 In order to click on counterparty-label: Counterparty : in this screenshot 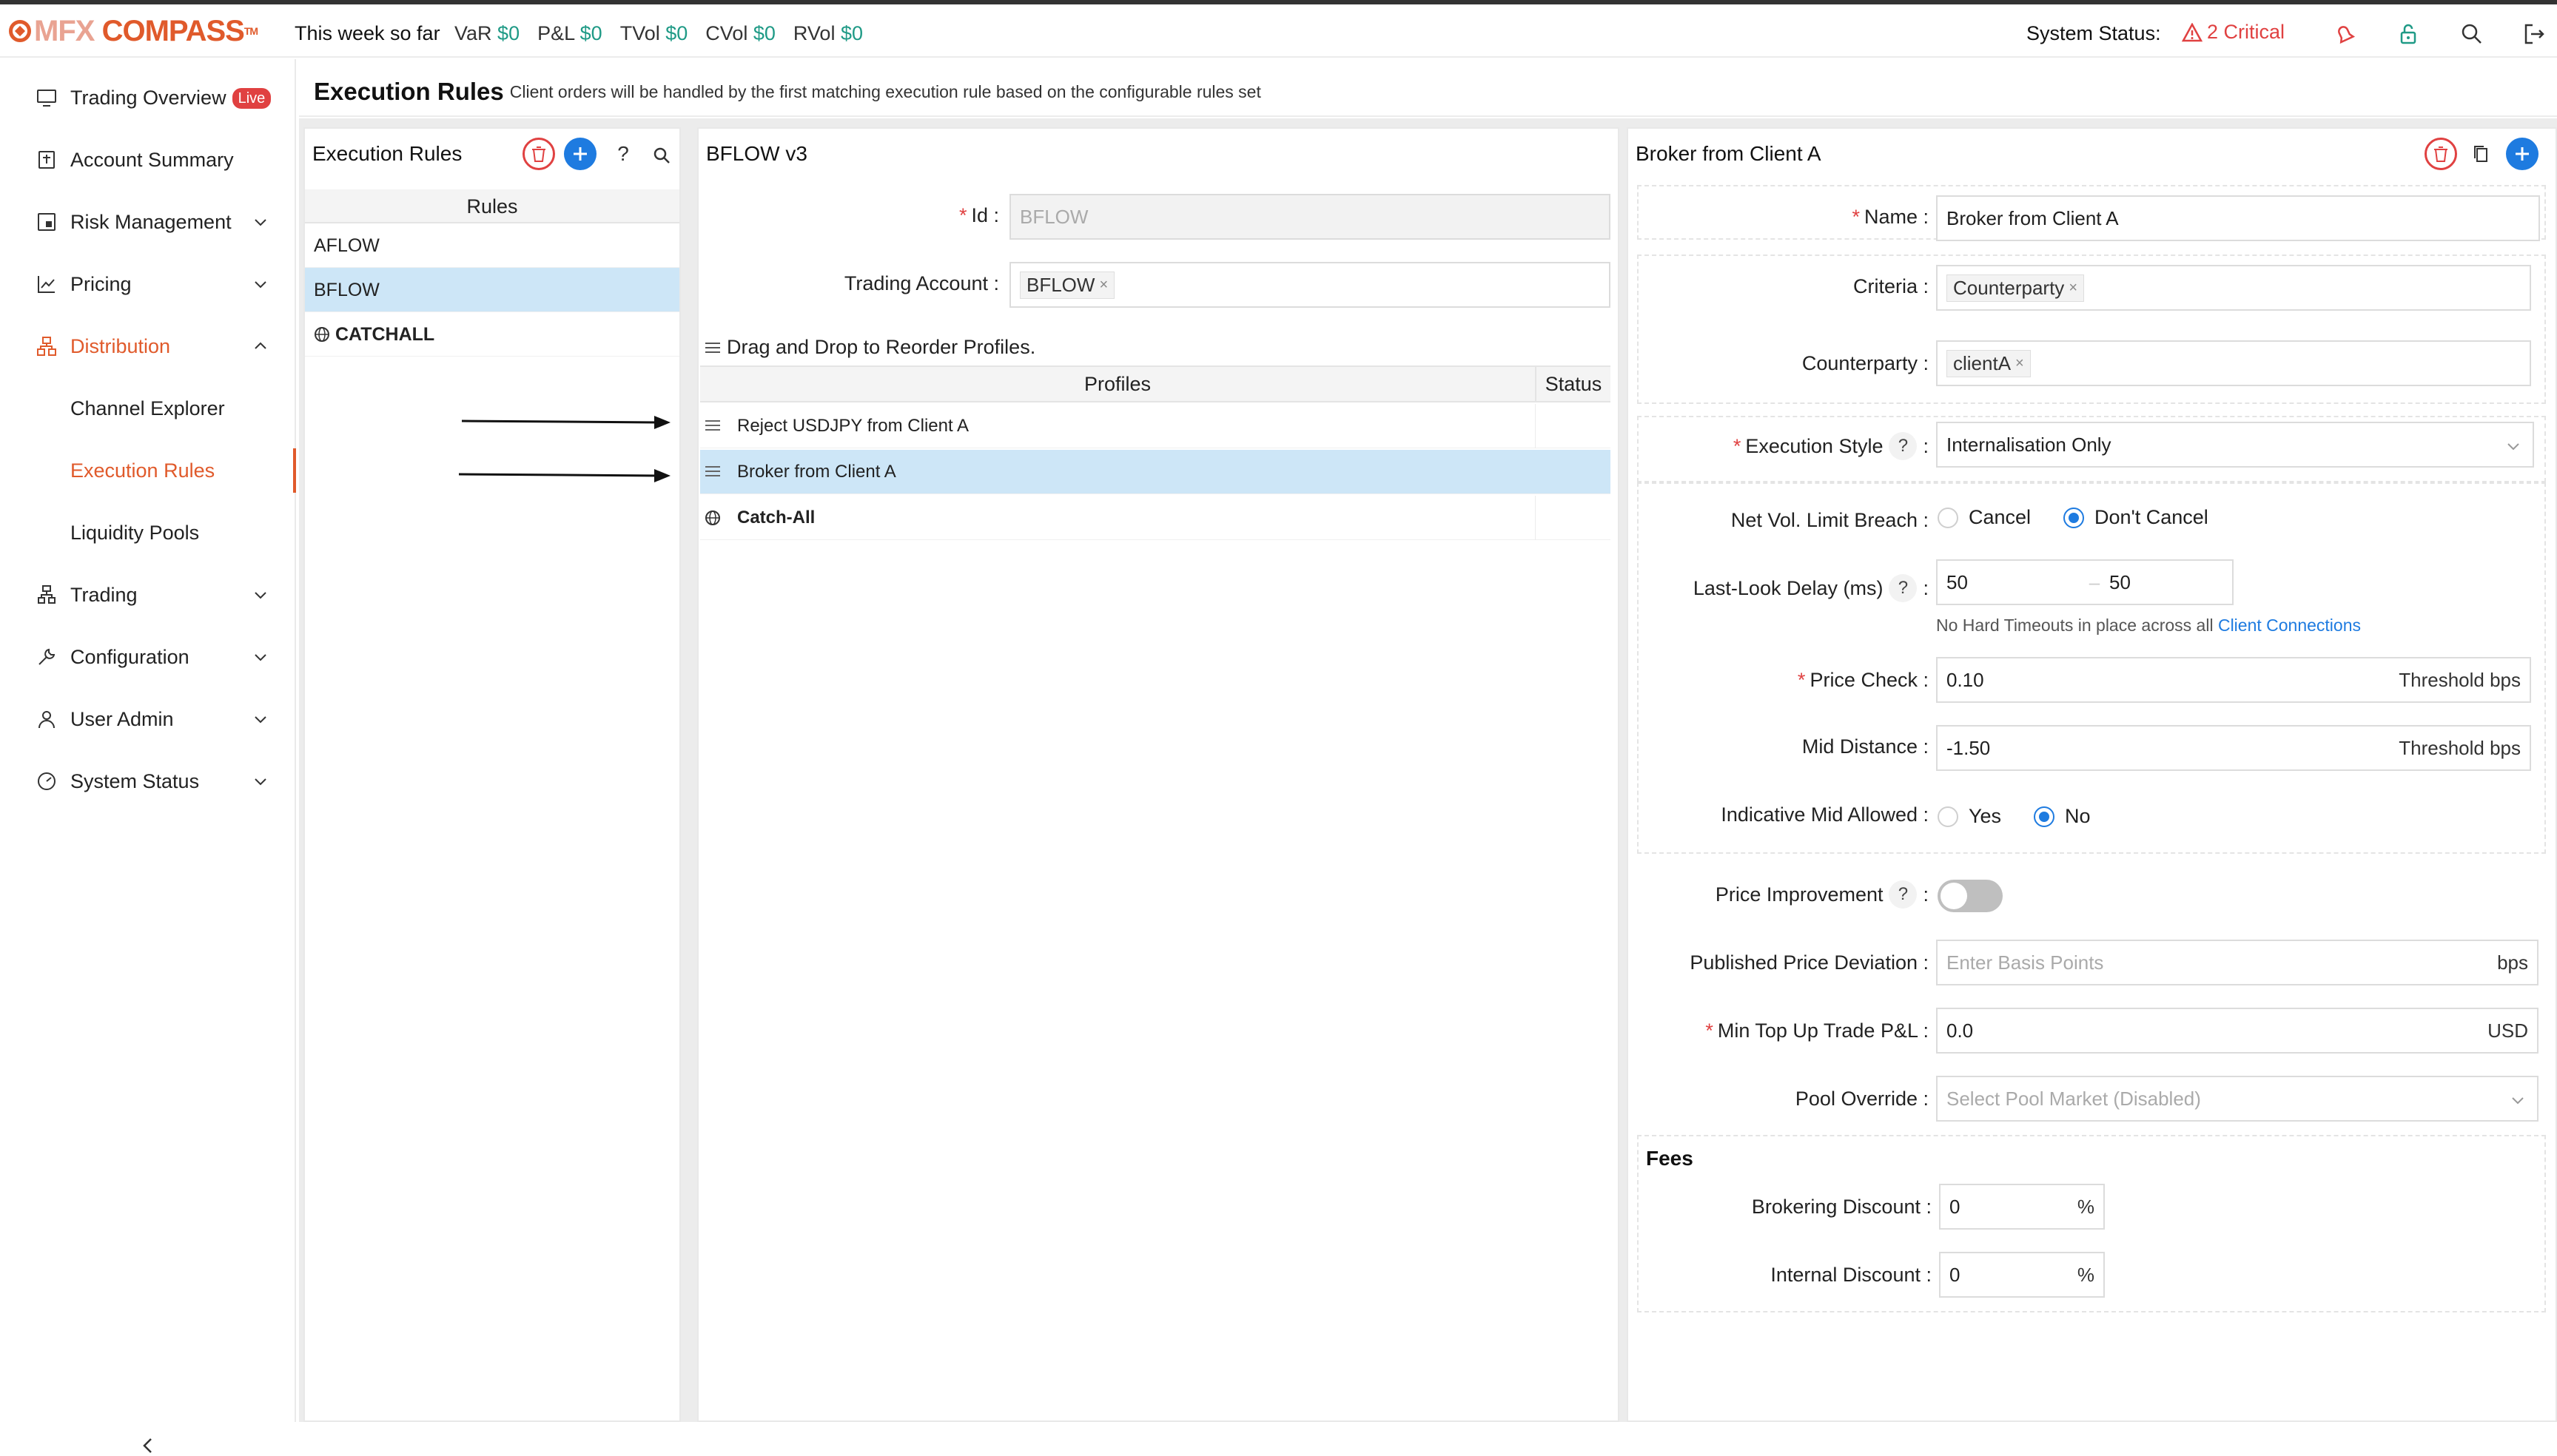, I will do `click(1865, 363)`.